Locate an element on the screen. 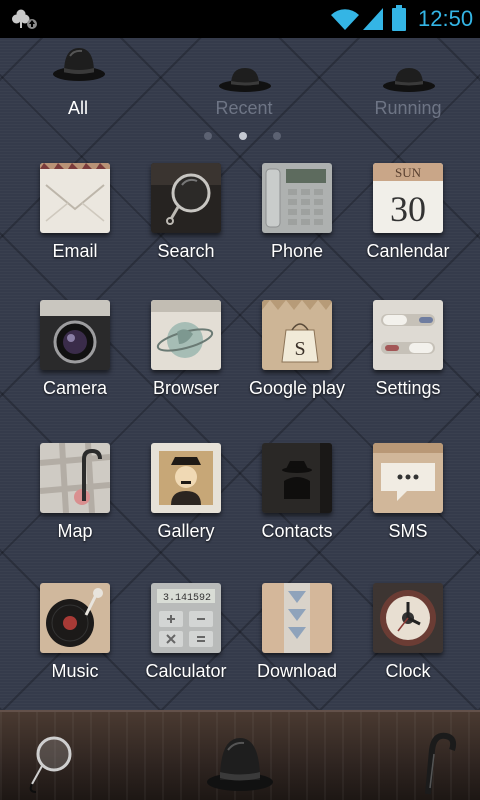  app-gallery: Gallery is located at coordinates (186, 501).